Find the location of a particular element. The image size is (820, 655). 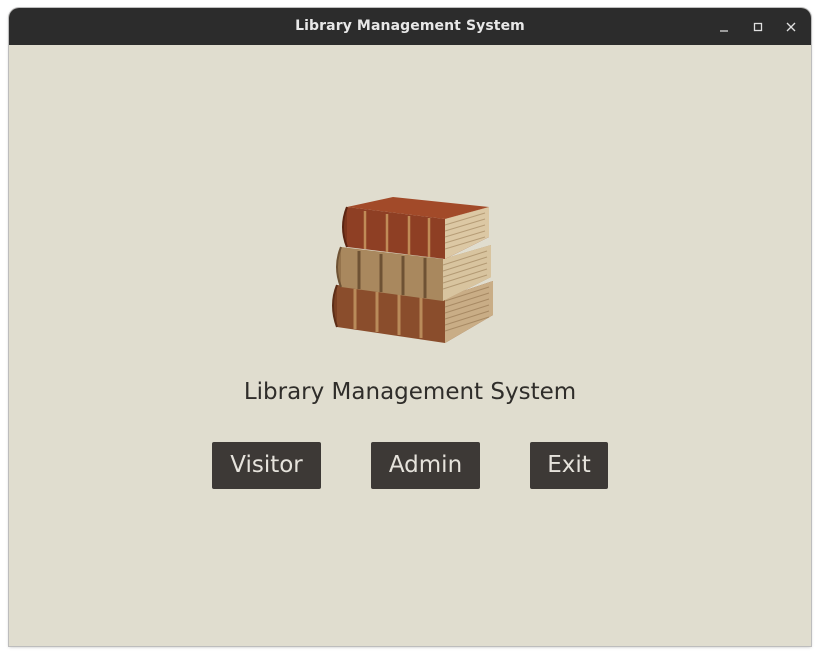

exit-button: Exit is located at coordinates (569, 465).